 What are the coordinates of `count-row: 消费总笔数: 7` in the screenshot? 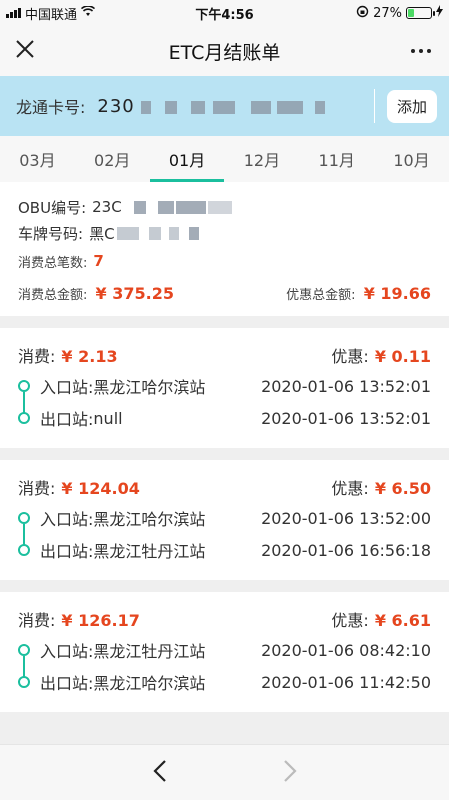 It's located at (224, 261).